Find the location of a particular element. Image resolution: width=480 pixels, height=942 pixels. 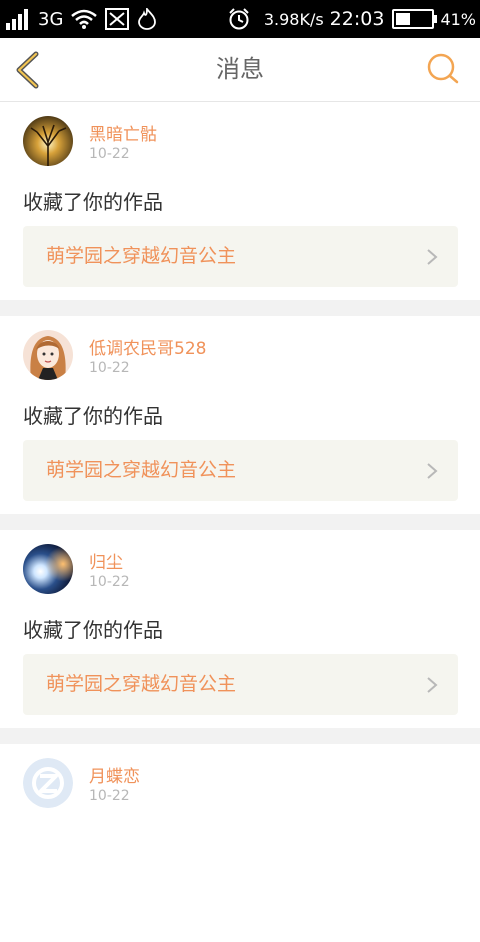

chevron-left-icon is located at coordinates (27, 70).